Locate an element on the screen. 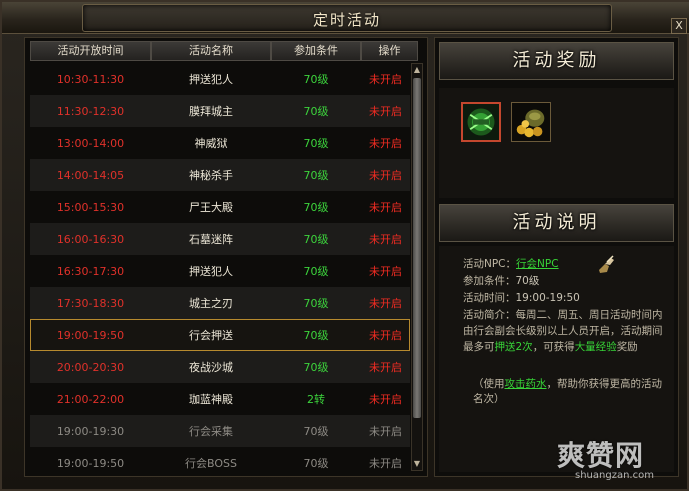 Image resolution: width=689 pixels, height=491 pixels. header-open-time: 活动开放时间 is located at coordinates (90, 51).